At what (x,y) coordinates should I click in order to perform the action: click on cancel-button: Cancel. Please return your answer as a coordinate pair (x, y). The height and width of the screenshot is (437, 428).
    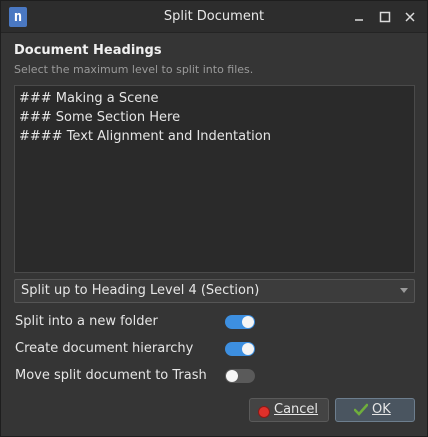
    Looking at the image, I should click on (289, 410).